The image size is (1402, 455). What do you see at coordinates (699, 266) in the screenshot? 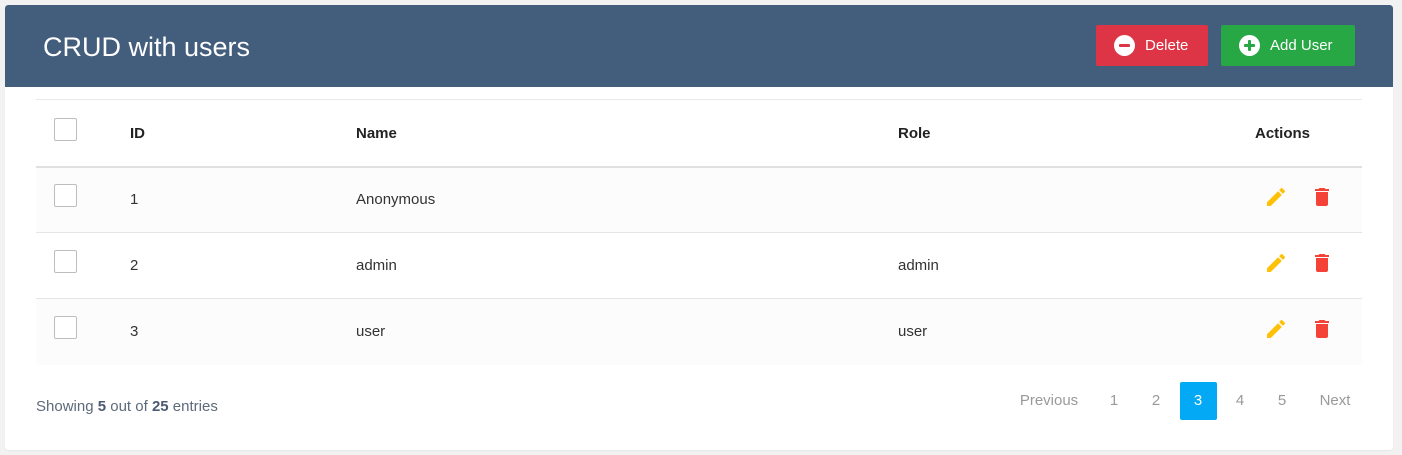
I see `table-row: 2 admin admin` at bounding box center [699, 266].